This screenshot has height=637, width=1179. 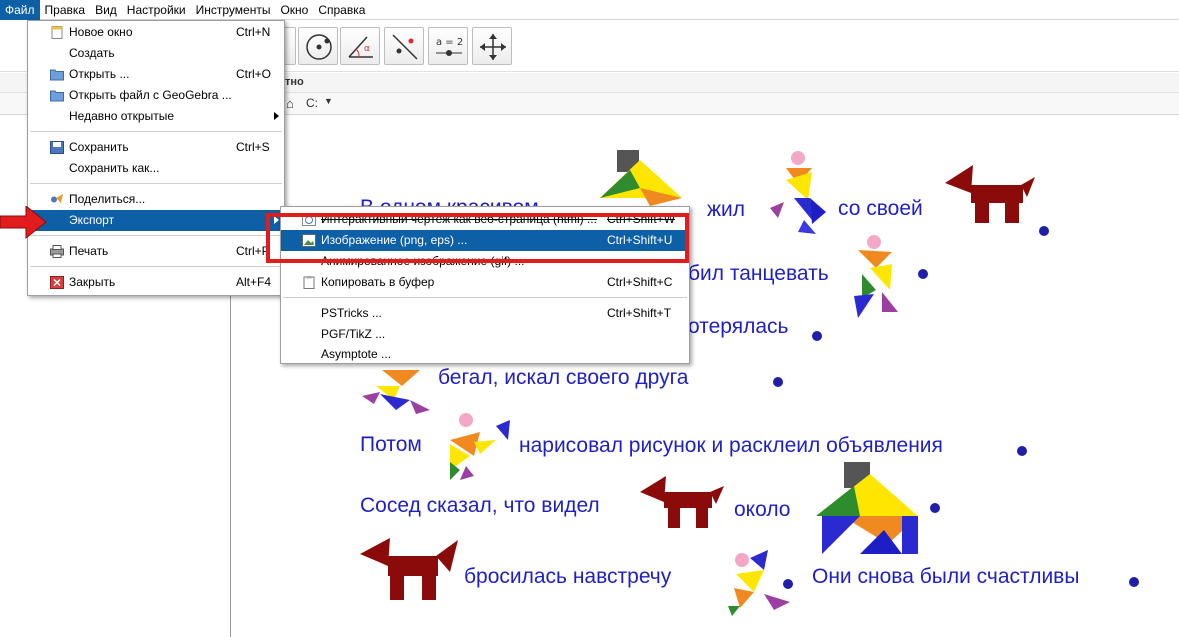 What do you see at coordinates (294, 10) in the screenshot?
I see `menu-window: Окно` at bounding box center [294, 10].